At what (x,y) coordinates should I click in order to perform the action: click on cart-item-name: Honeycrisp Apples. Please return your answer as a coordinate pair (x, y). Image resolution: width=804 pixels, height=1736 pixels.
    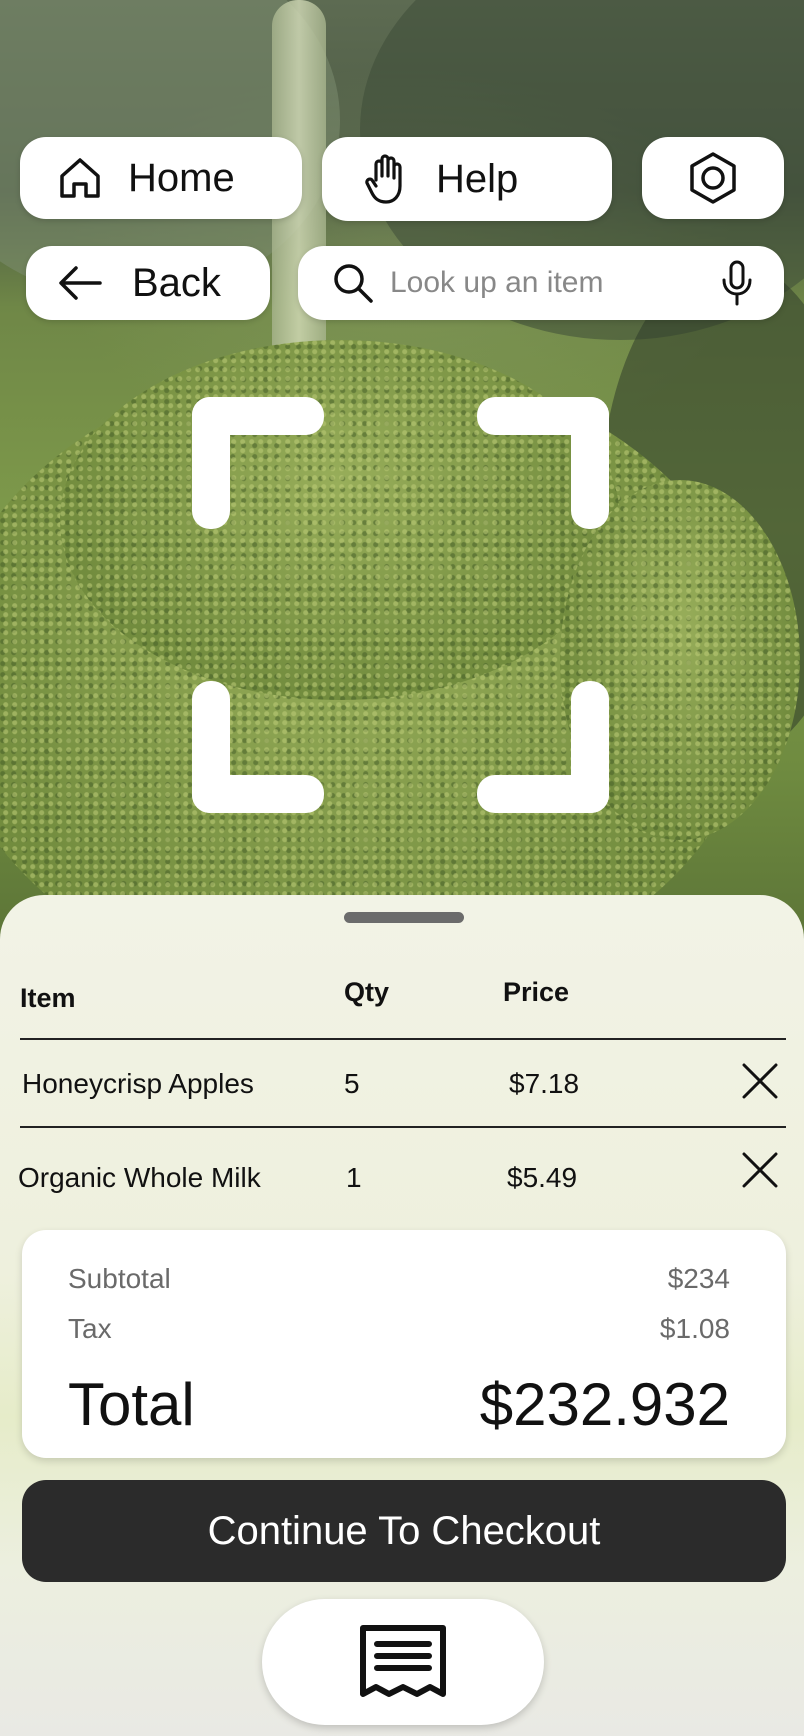
    Looking at the image, I should click on (138, 1083).